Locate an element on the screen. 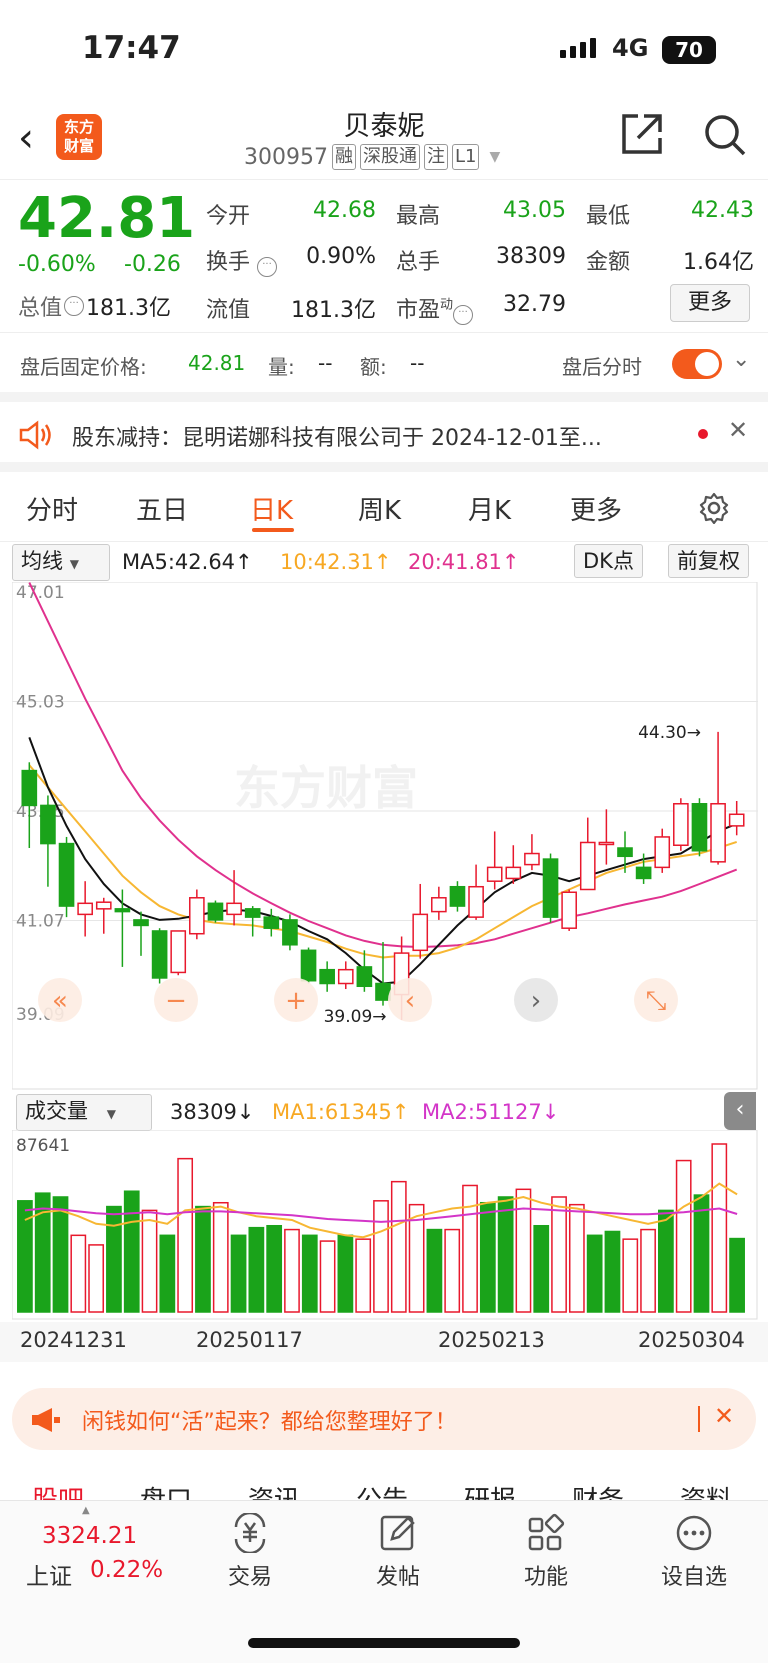 The height and width of the screenshot is (1663, 768). tab-five-day: 五日 is located at coordinates (162, 508).